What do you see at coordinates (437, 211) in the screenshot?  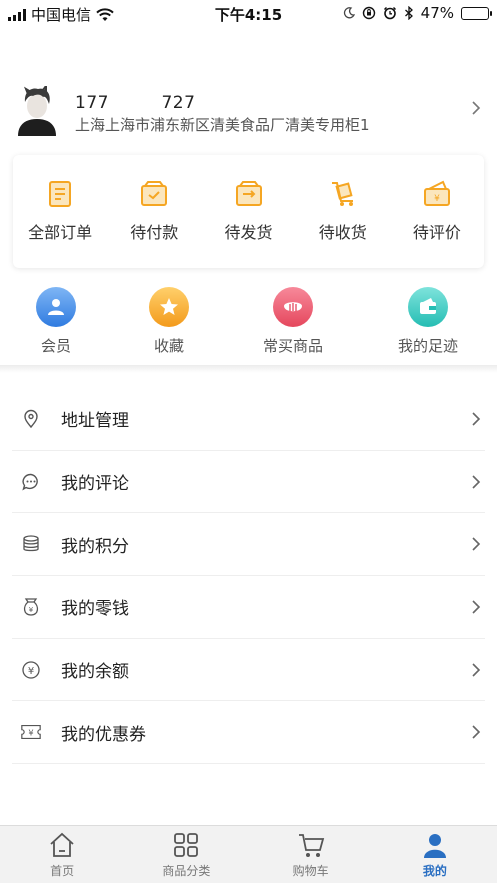 I see `order-pending-review: ¥ 待评价` at bounding box center [437, 211].